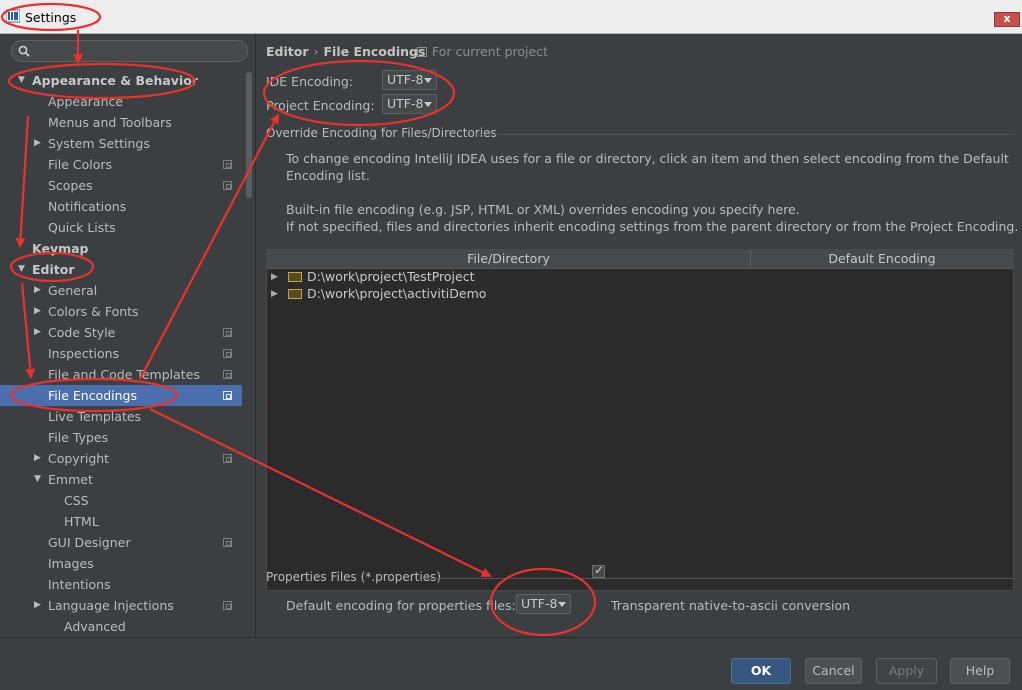  I want to click on sidebar-item-inspections: Inspections, so click(121, 353).